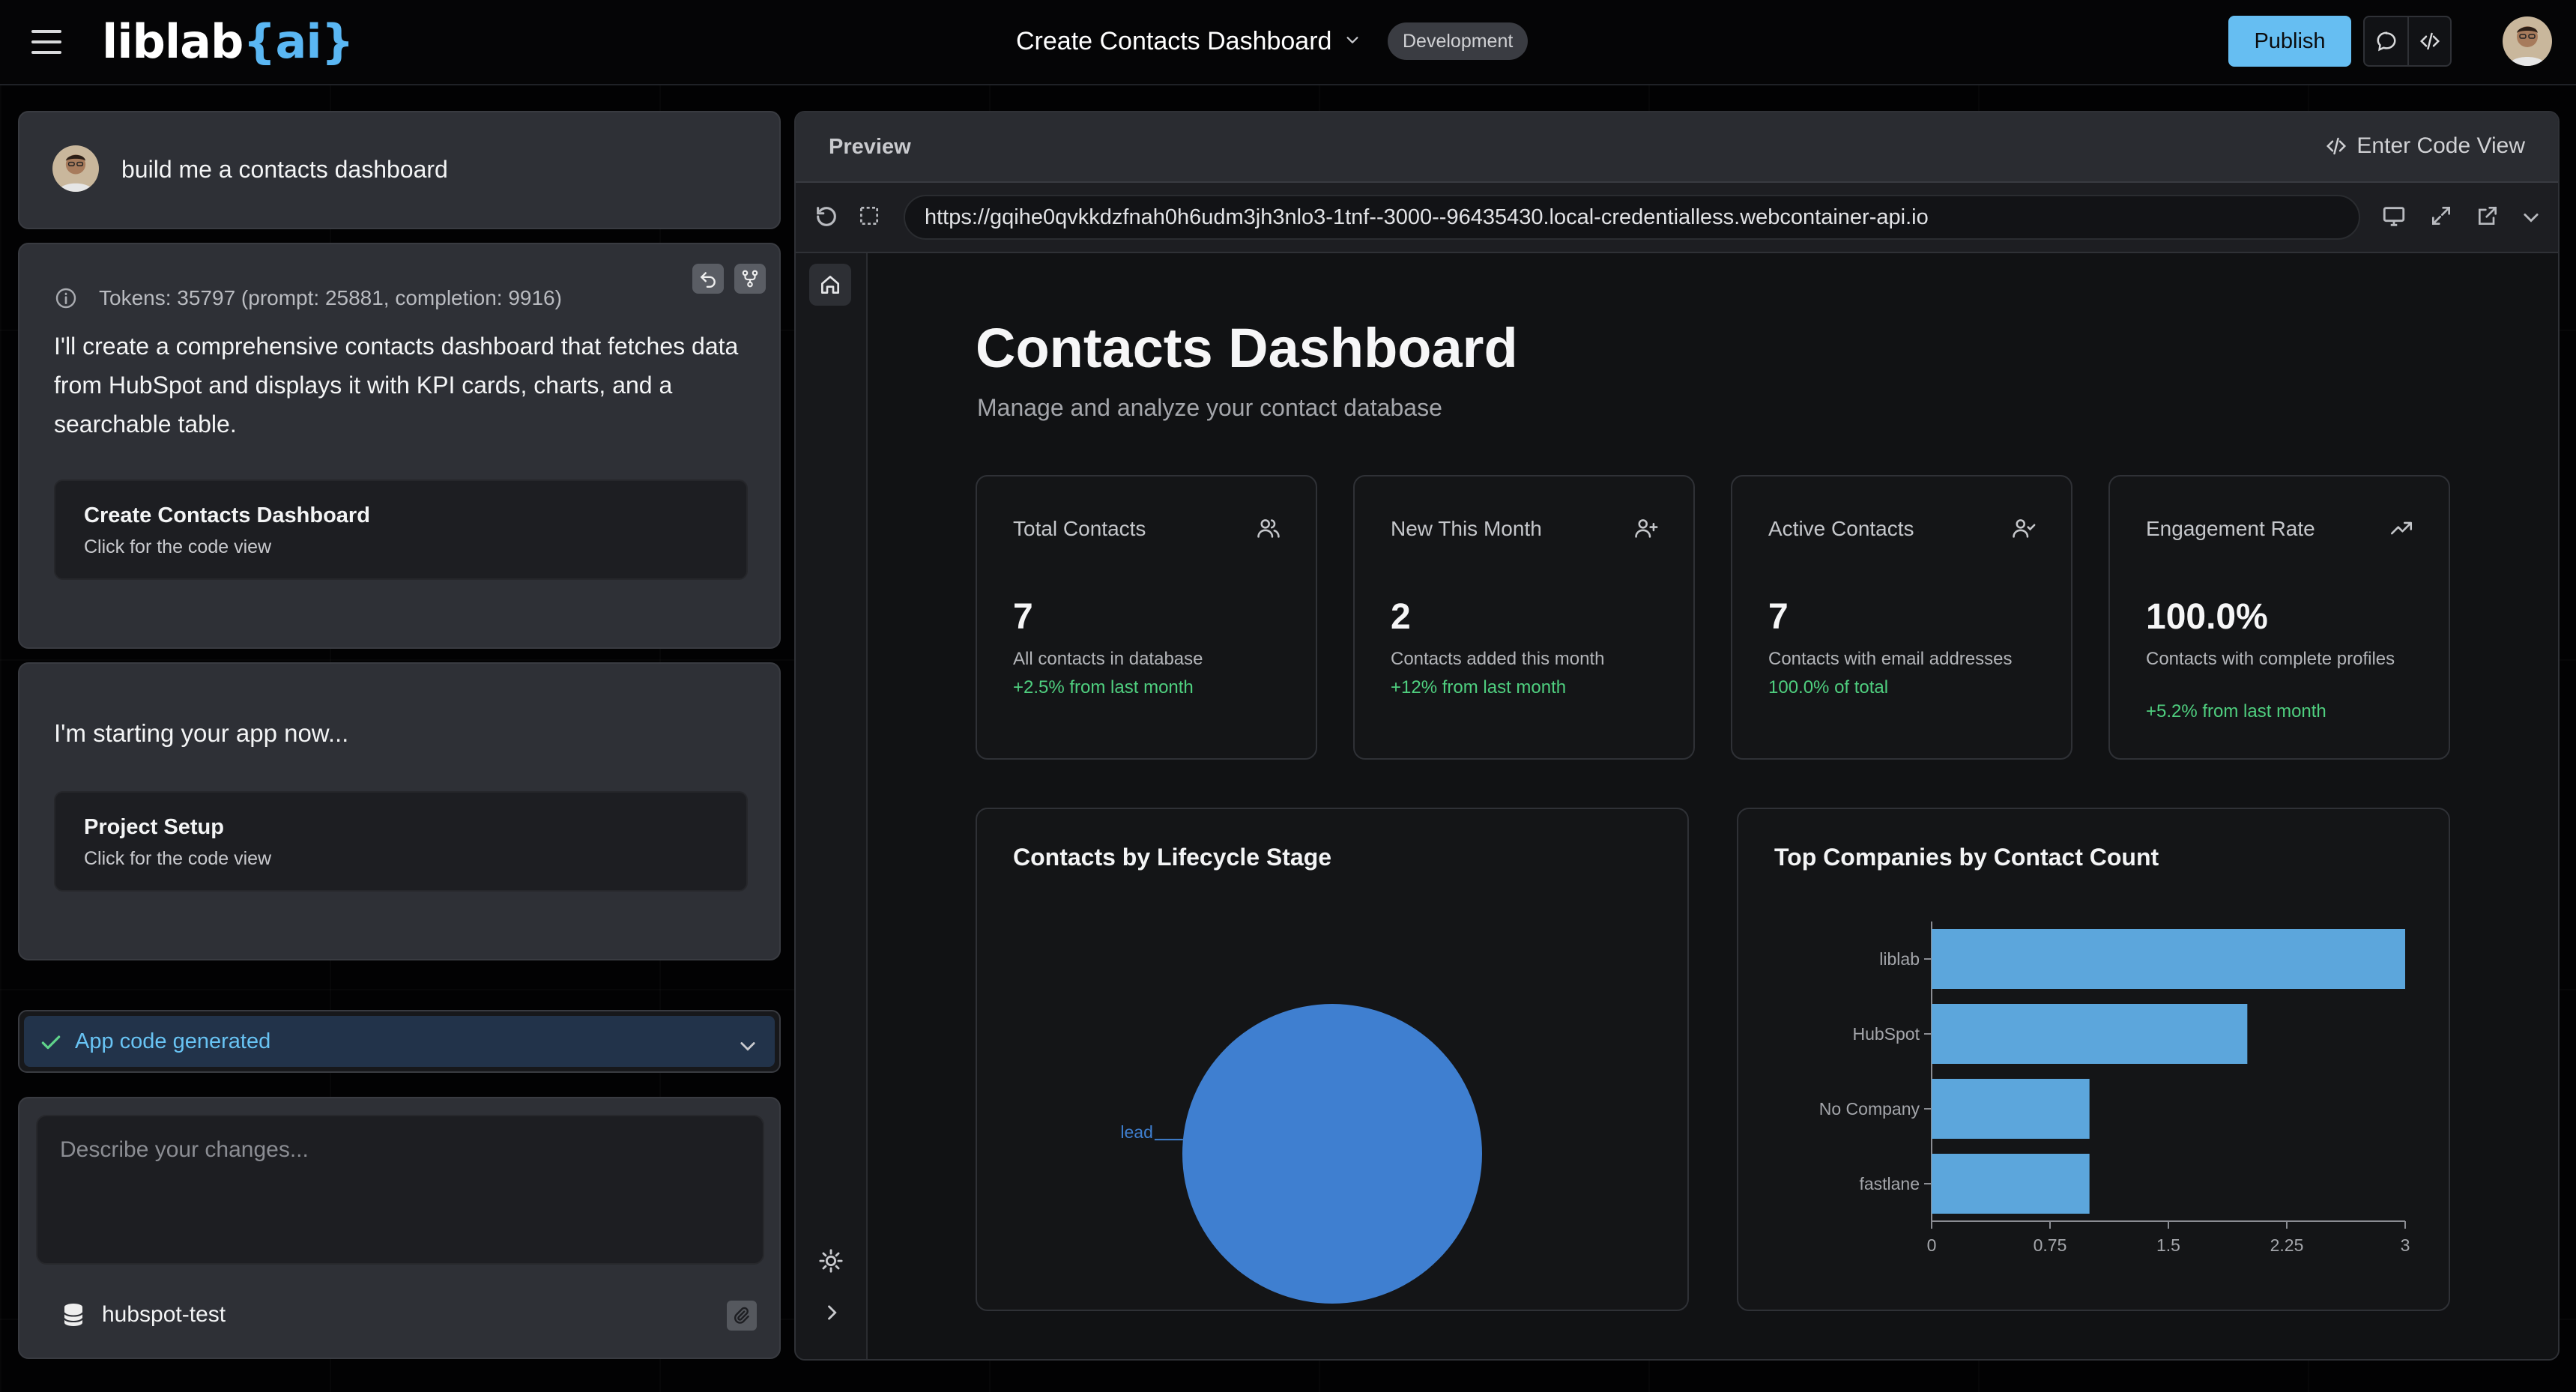 The image size is (2576, 1392). What do you see at coordinates (2024, 529) in the screenshot?
I see `user-check-icon` at bounding box center [2024, 529].